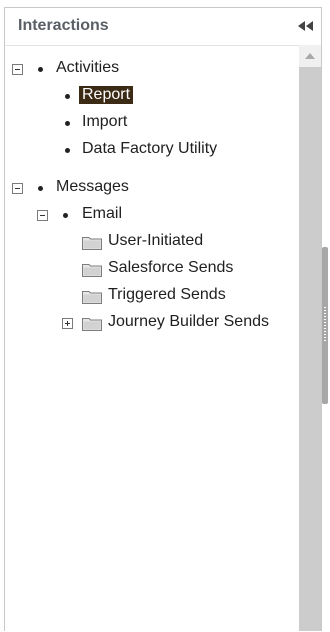 This screenshot has height=632, width=330. I want to click on tree-node-salesforce-sends: Salesforce Sends, so click(150, 269).